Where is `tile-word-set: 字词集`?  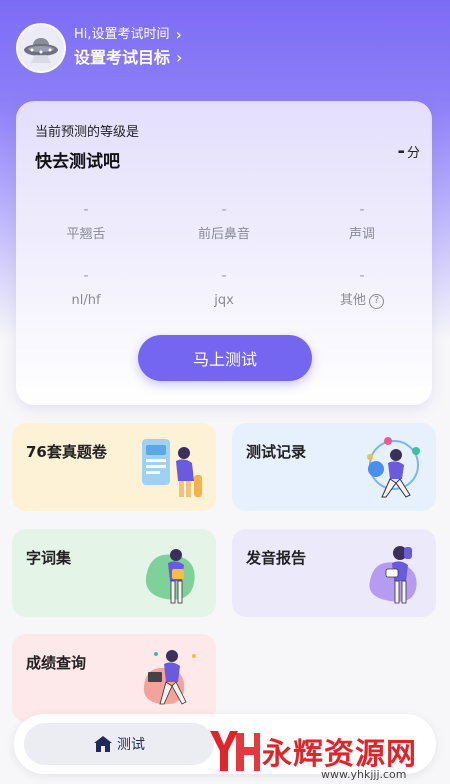
tile-word-set: 字词集 is located at coordinates (114, 573).